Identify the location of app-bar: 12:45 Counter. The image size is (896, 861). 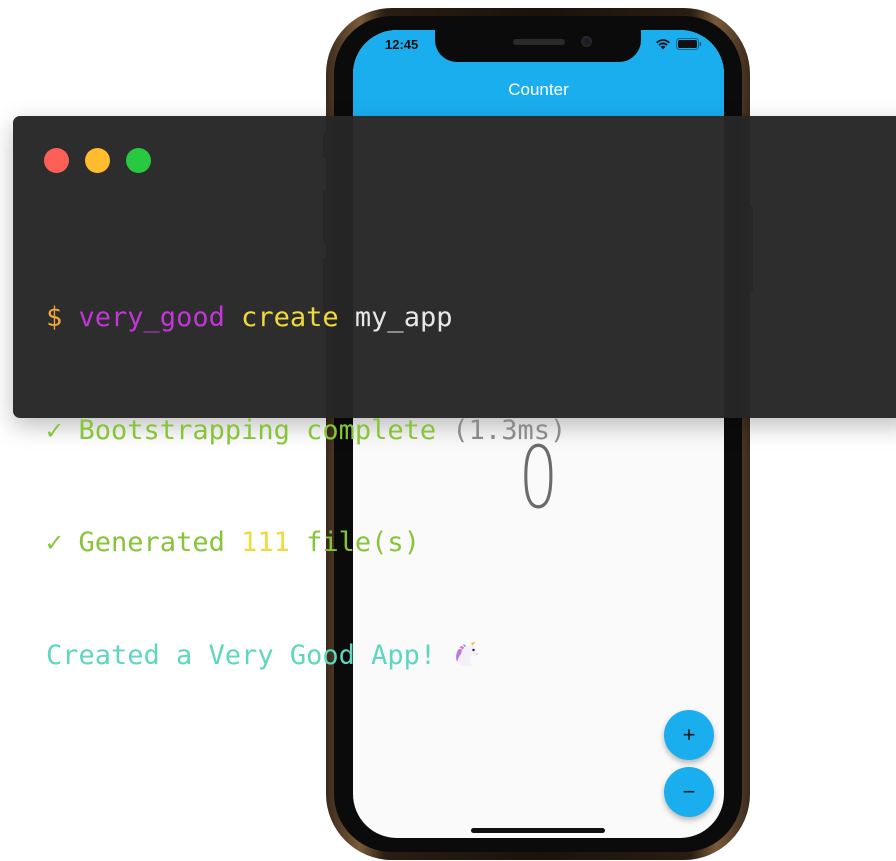
(538, 73).